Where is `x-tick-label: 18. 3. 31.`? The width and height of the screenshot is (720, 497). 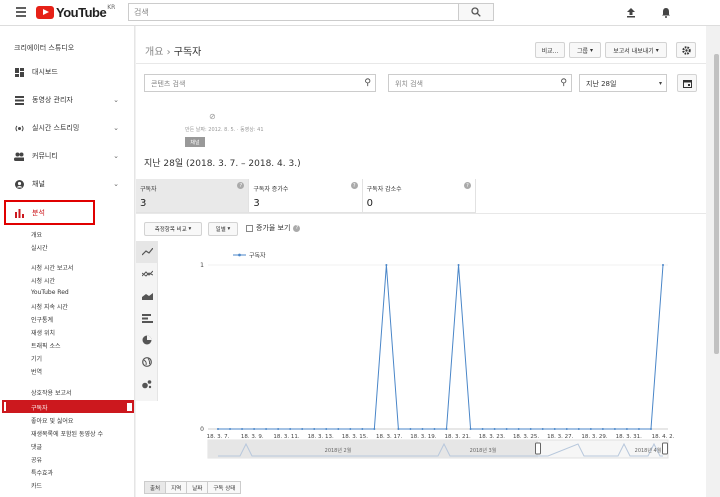 x-tick-label: 18. 3. 31. is located at coordinates (629, 437).